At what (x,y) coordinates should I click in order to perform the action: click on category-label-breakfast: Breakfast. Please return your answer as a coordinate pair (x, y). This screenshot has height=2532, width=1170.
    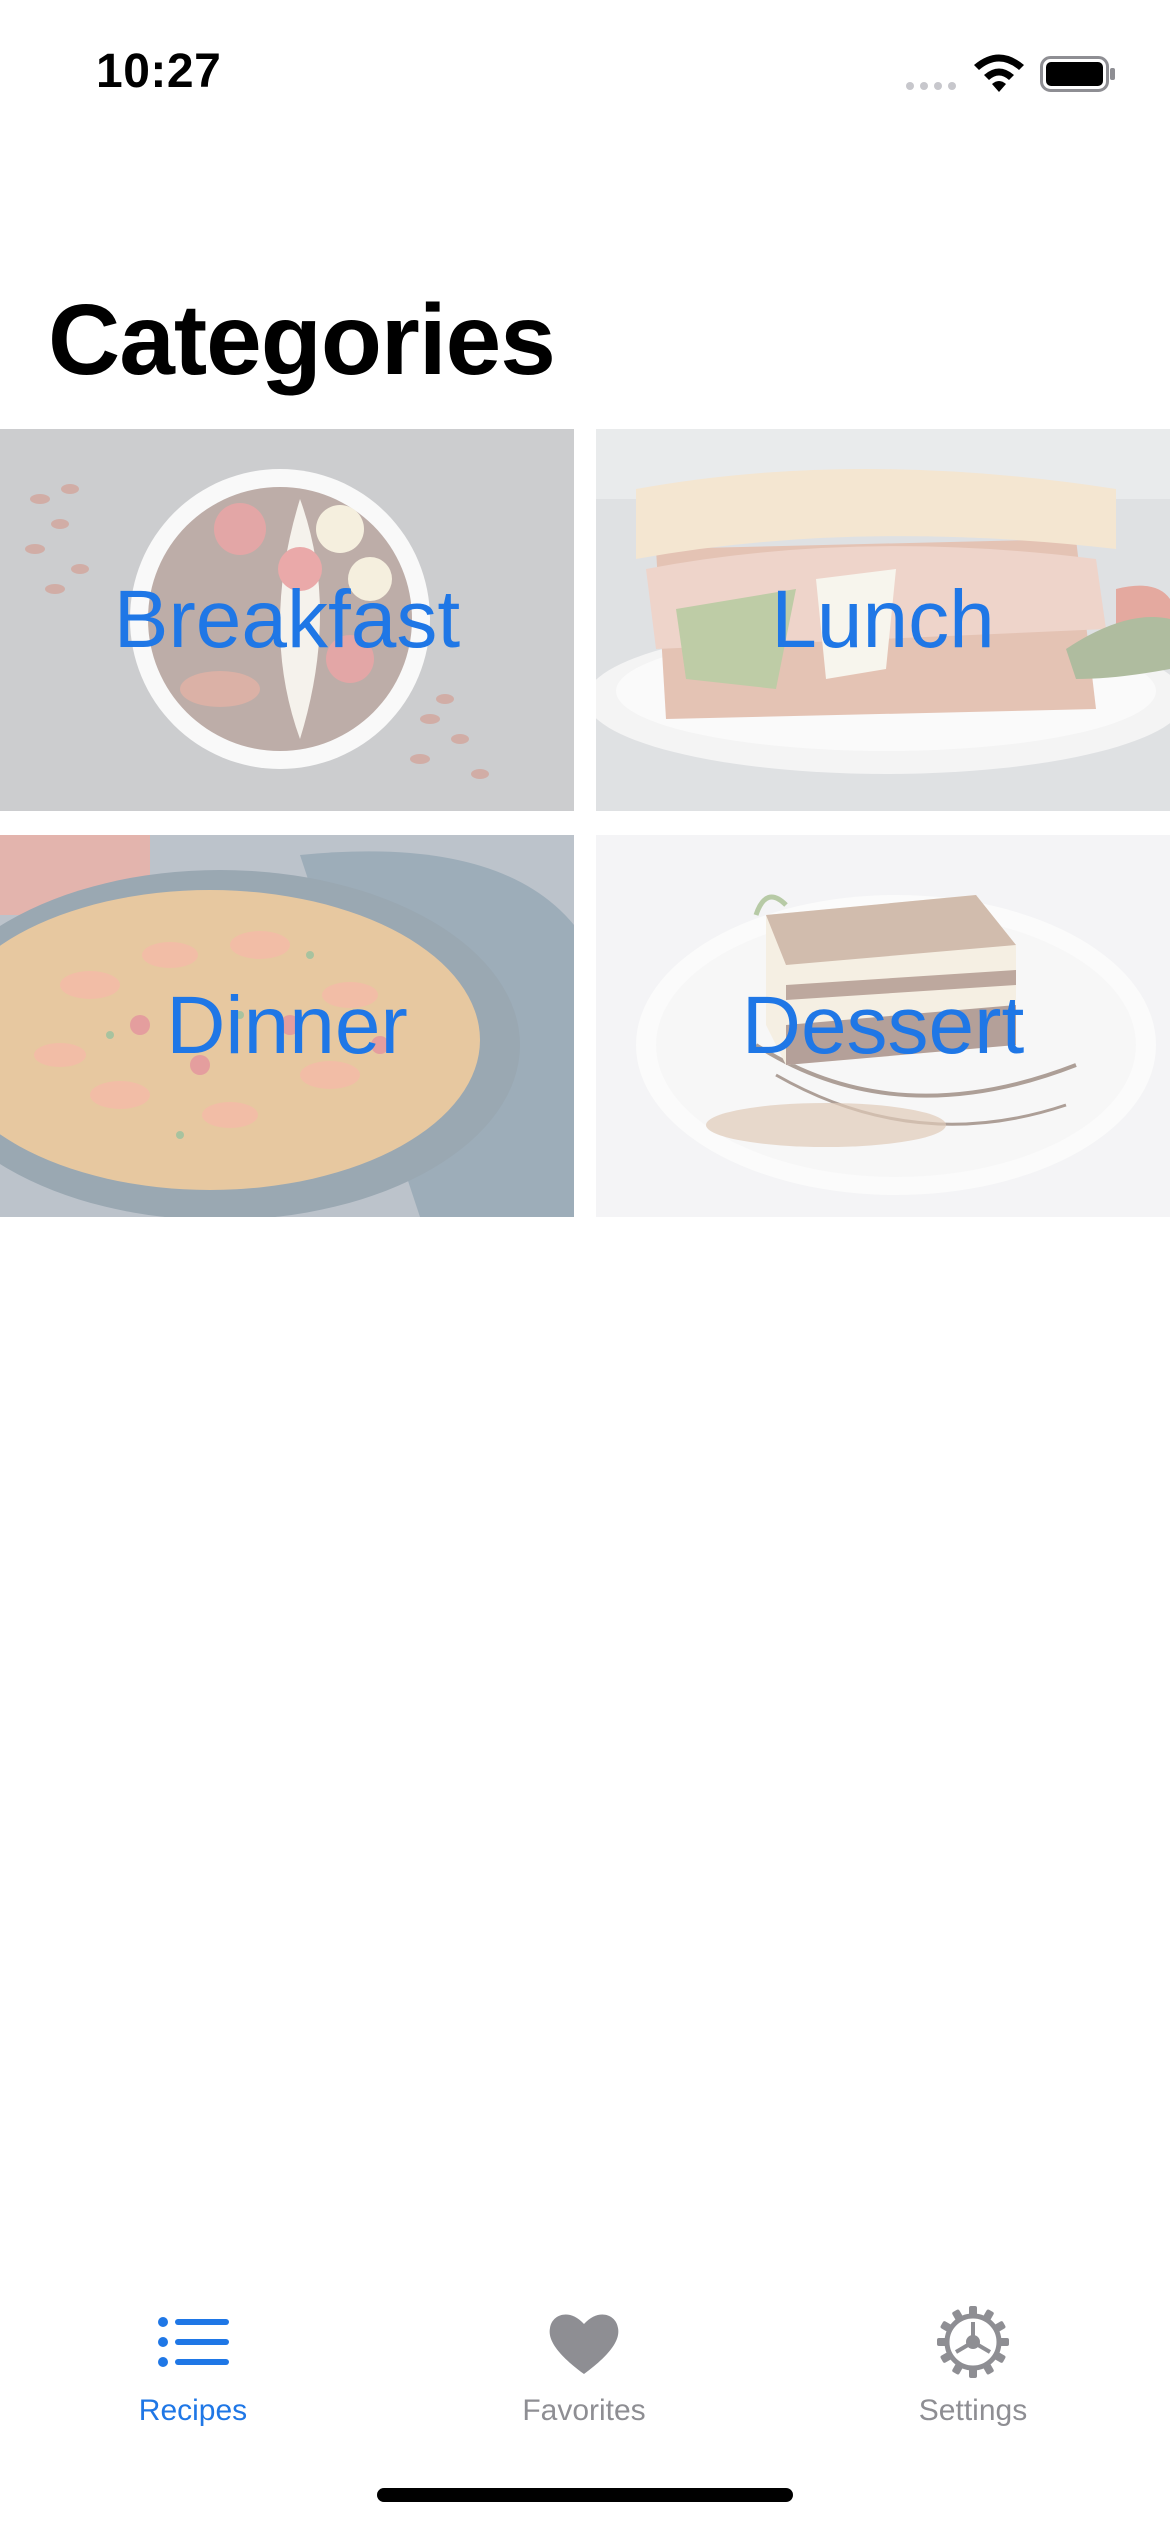
    Looking at the image, I should click on (287, 619).